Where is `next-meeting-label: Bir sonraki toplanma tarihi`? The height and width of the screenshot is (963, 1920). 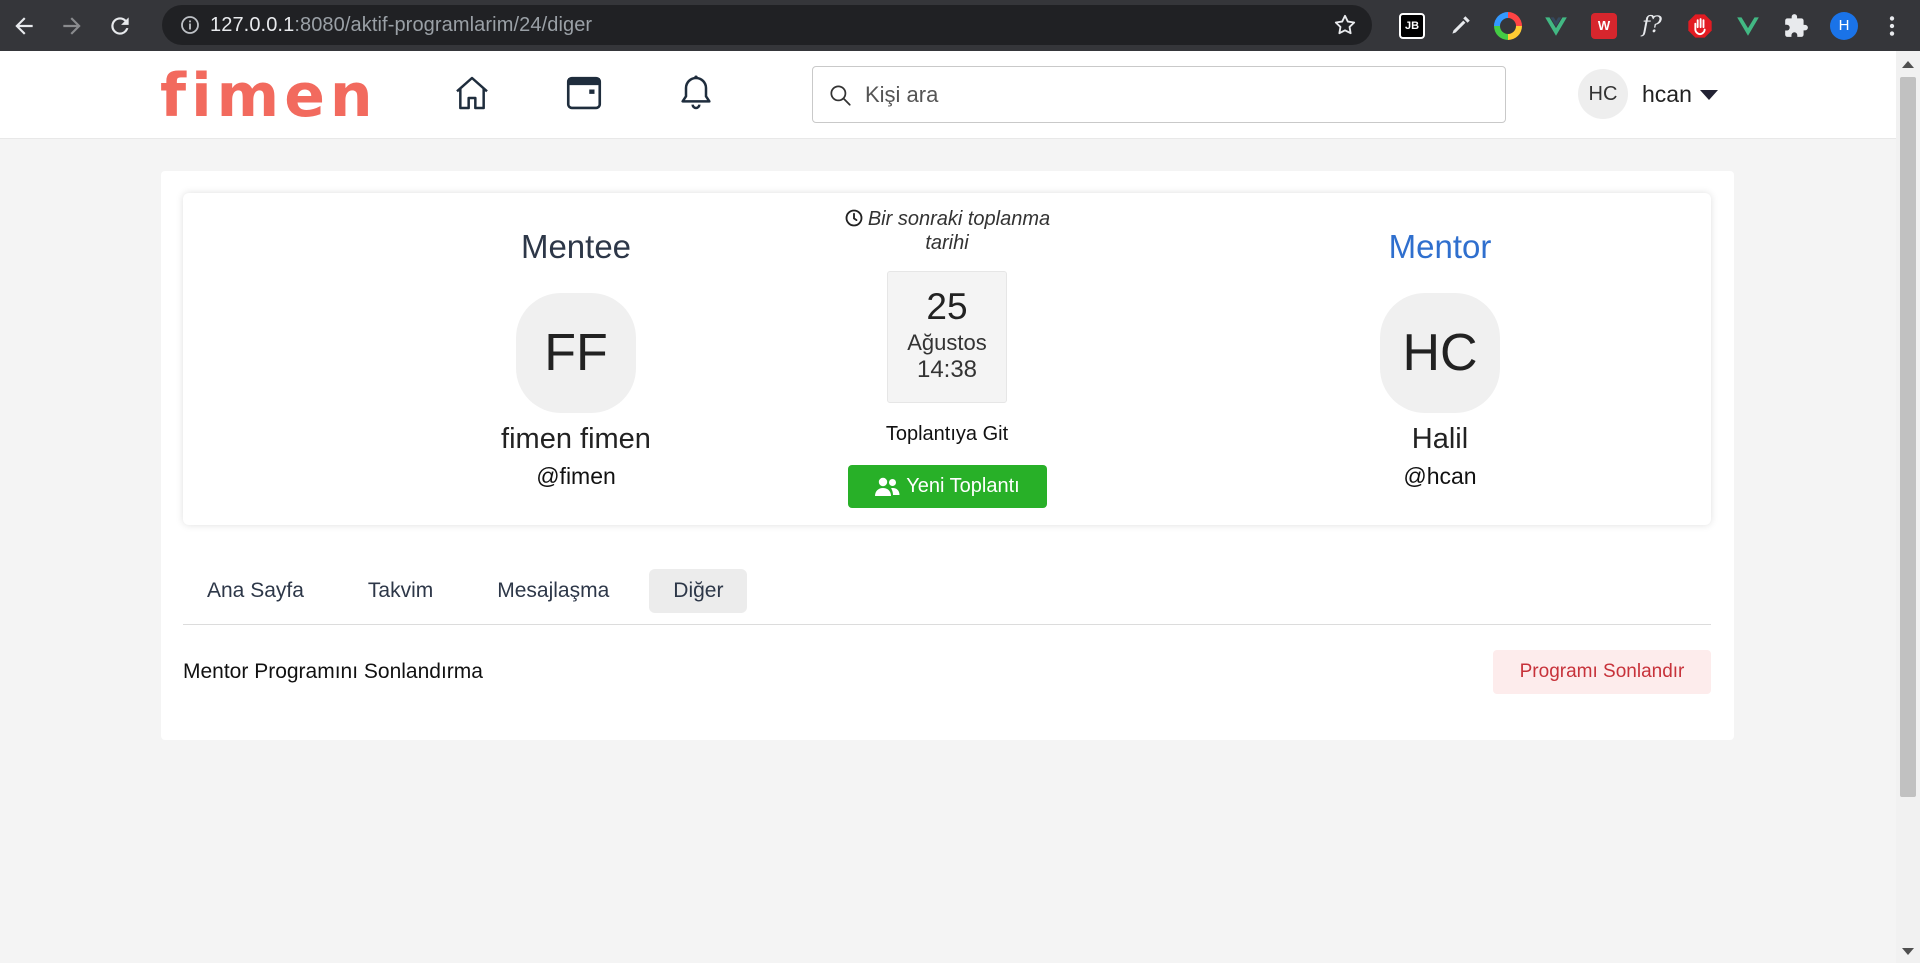 next-meeting-label: Bir sonraki toplanma tarihi is located at coordinates (947, 231).